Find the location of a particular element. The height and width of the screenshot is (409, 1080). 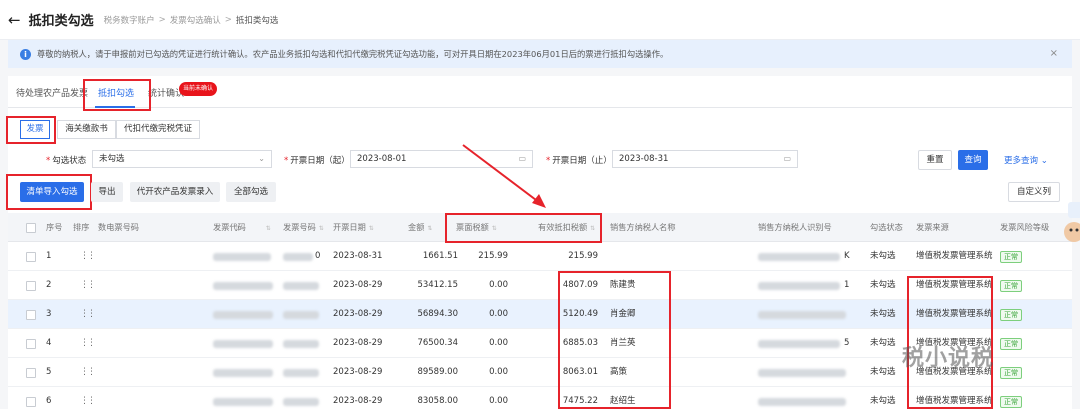

watermark: 税小说税 is located at coordinates (948, 358).